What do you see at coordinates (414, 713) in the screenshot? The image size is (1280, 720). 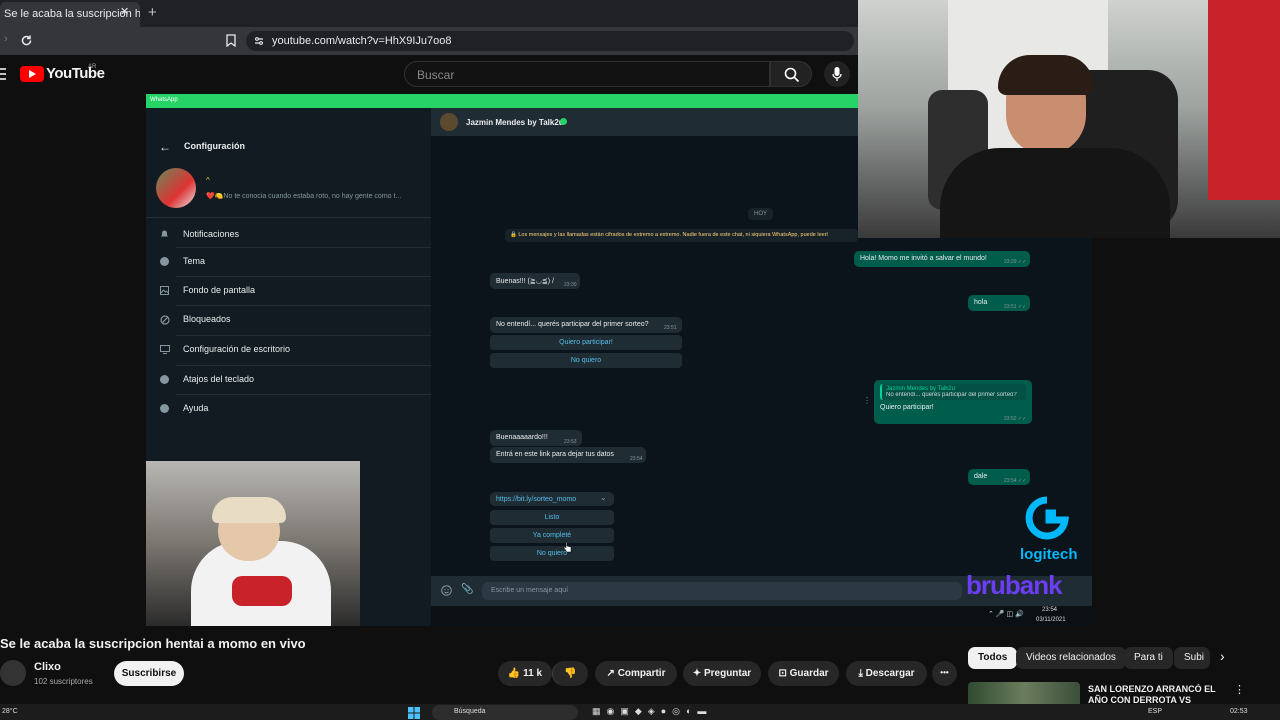 I see `windows-start-icon` at bounding box center [414, 713].